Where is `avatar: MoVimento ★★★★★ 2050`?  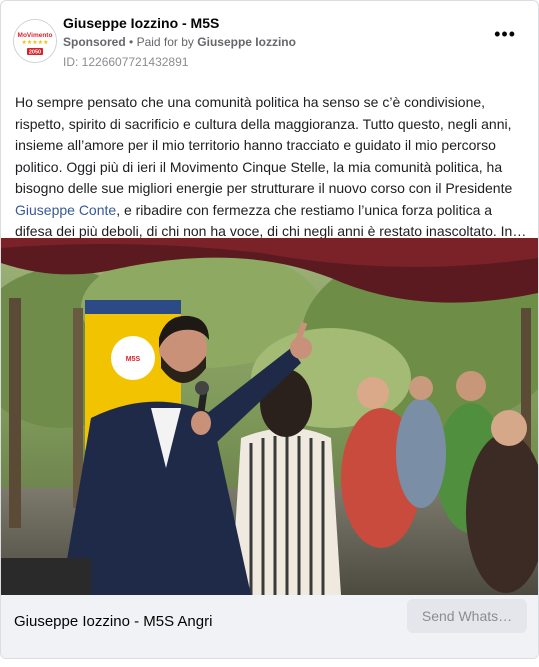
avatar: MoVimento ★★★★★ 2050 is located at coordinates (35, 41).